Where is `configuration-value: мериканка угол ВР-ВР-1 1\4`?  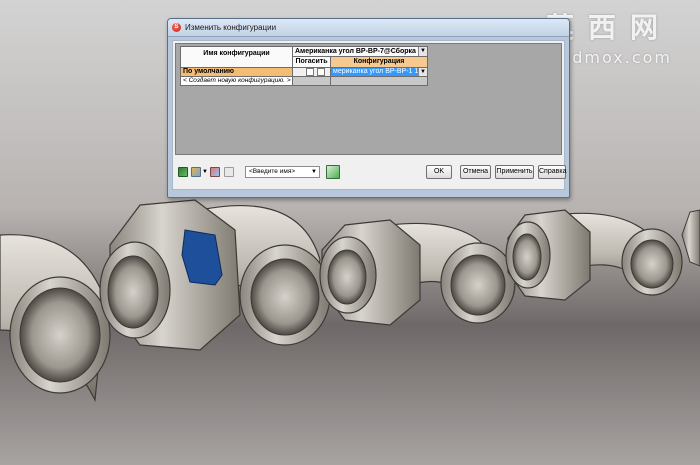
configuration-value: мериканка угол ВР-ВР-1 1\4 is located at coordinates (379, 71).